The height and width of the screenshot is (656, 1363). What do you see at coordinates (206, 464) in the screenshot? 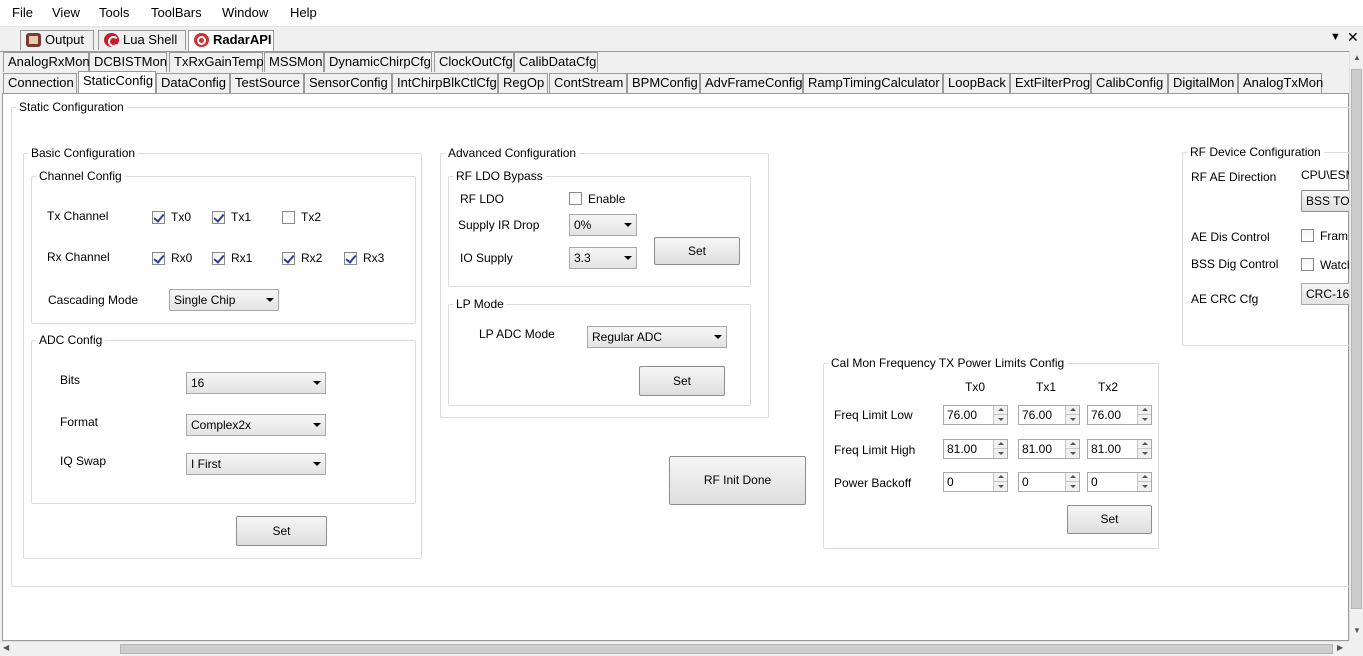
I see `select-value: I First` at bounding box center [206, 464].